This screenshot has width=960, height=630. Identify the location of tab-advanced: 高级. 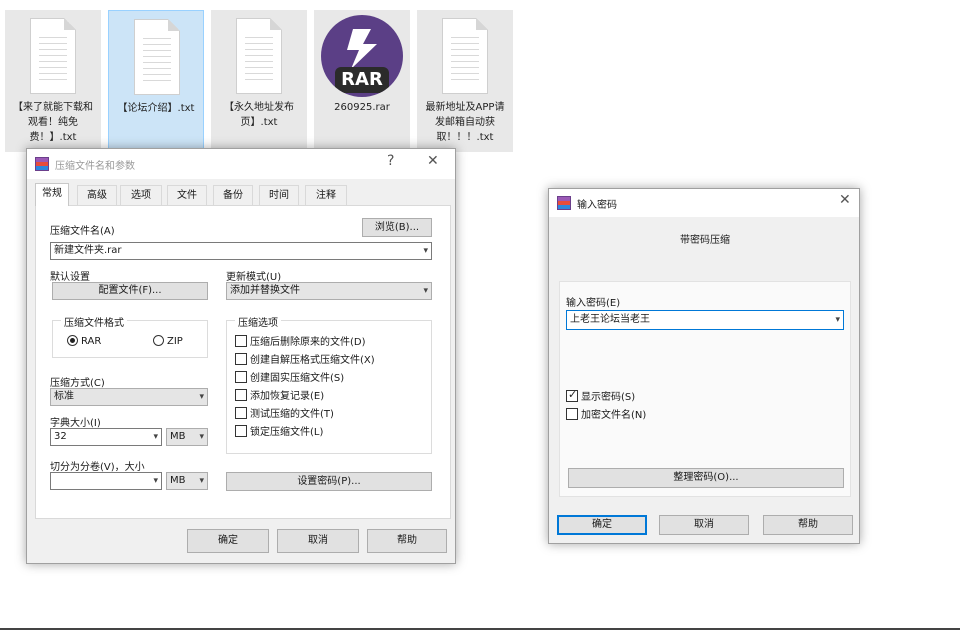
(97, 195).